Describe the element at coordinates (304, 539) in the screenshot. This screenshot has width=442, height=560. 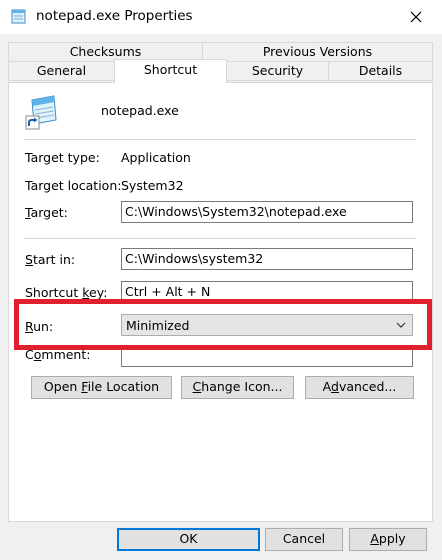
I see `cancel-button: Cancel` at that location.